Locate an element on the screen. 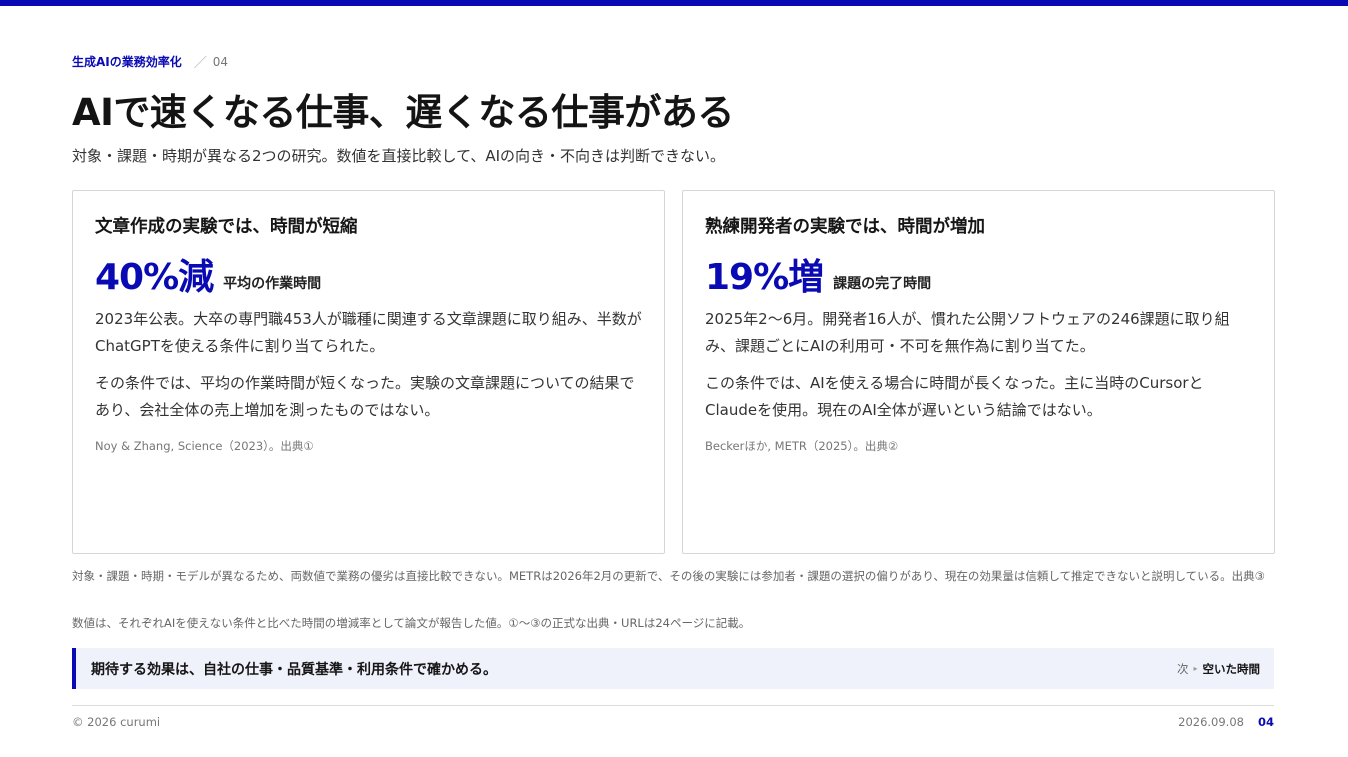  card-source: Noy & Zhang, Science（2023）。出典① is located at coordinates (204, 446).